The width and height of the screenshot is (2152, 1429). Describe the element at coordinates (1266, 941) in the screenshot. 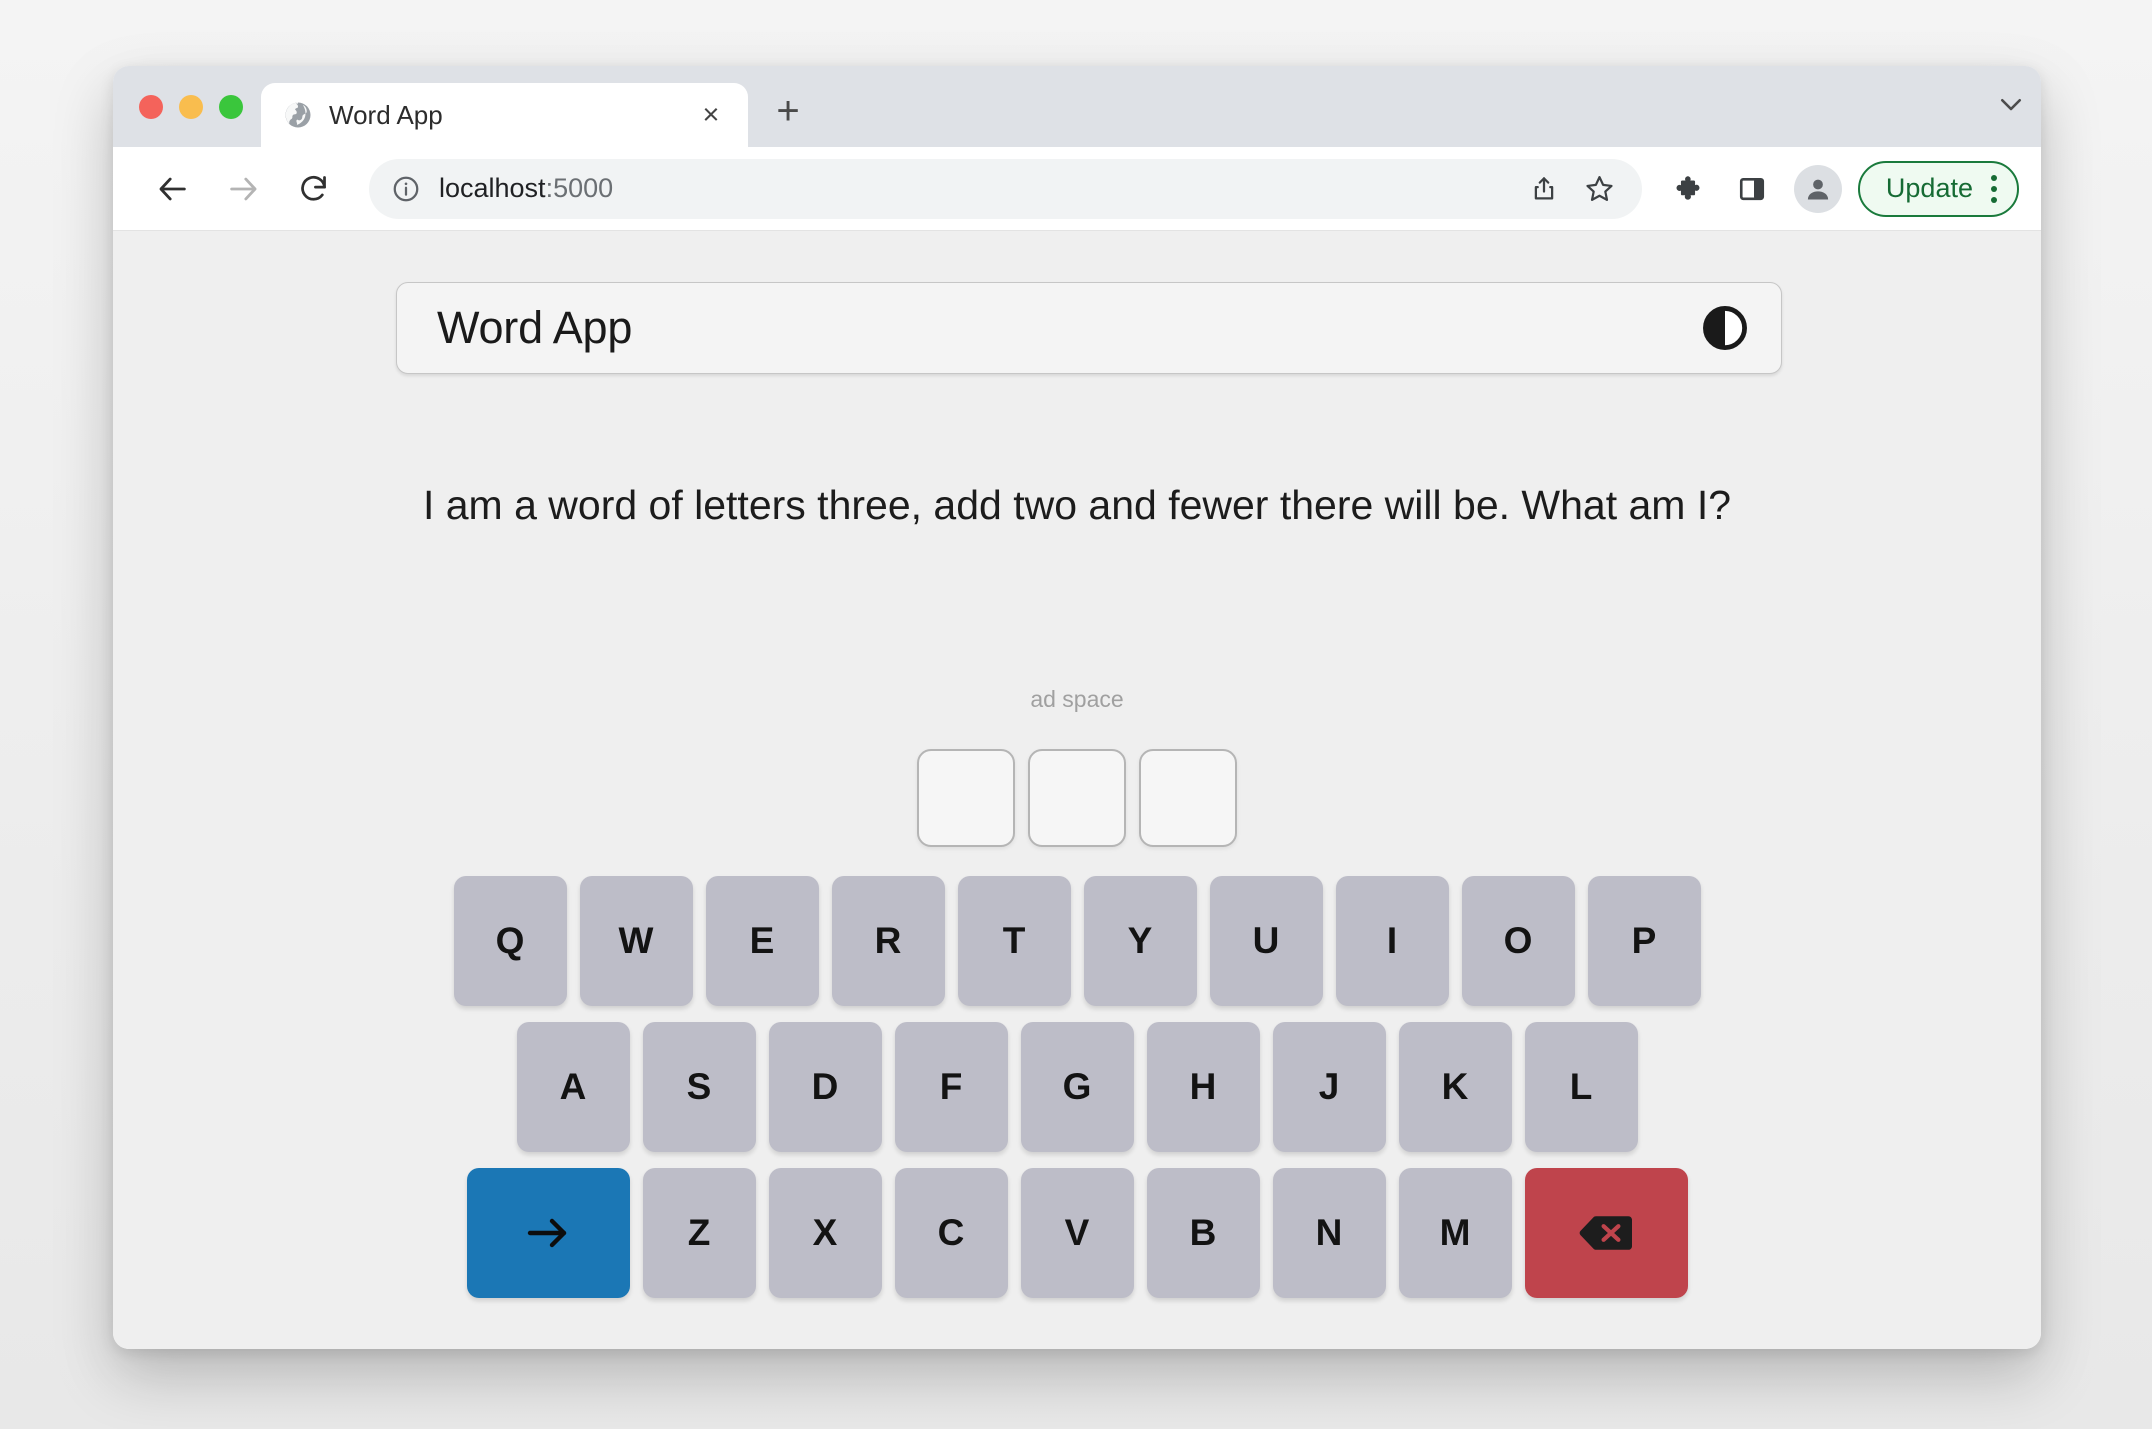

I see `key-u: U` at that location.